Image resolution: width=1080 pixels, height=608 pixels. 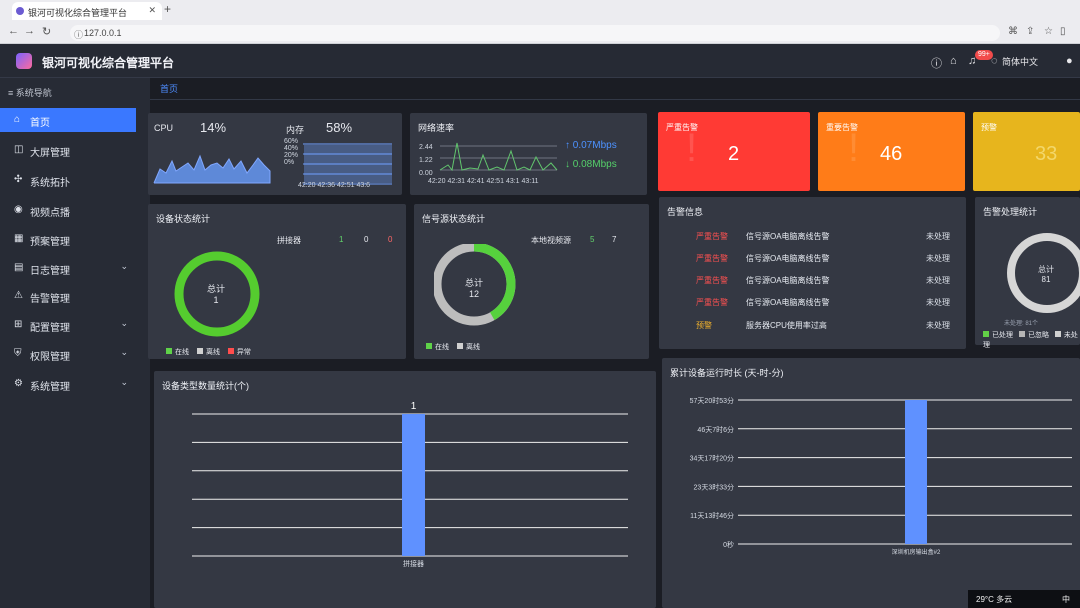 I want to click on alarm-info-title: 告警信息, so click(x=685, y=212).